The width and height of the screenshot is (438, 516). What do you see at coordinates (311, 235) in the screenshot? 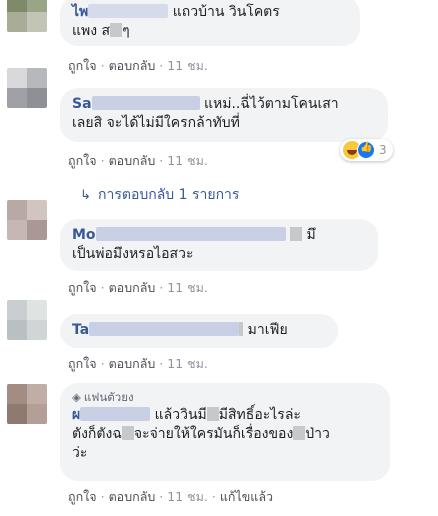
I see `comment-text: มึ` at bounding box center [311, 235].